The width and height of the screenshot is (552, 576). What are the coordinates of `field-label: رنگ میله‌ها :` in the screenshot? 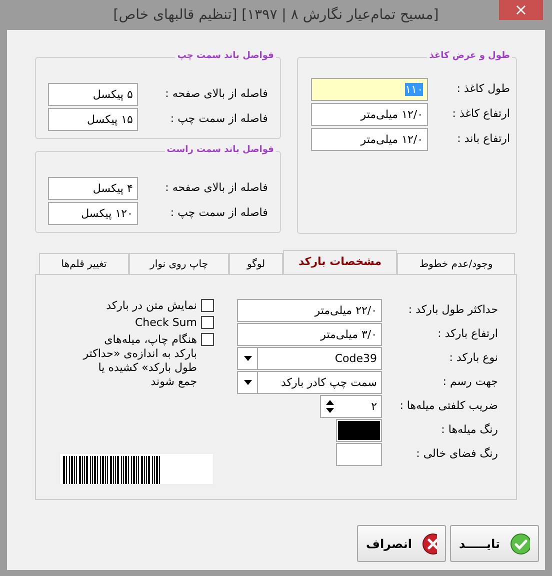 It's located at (469, 430).